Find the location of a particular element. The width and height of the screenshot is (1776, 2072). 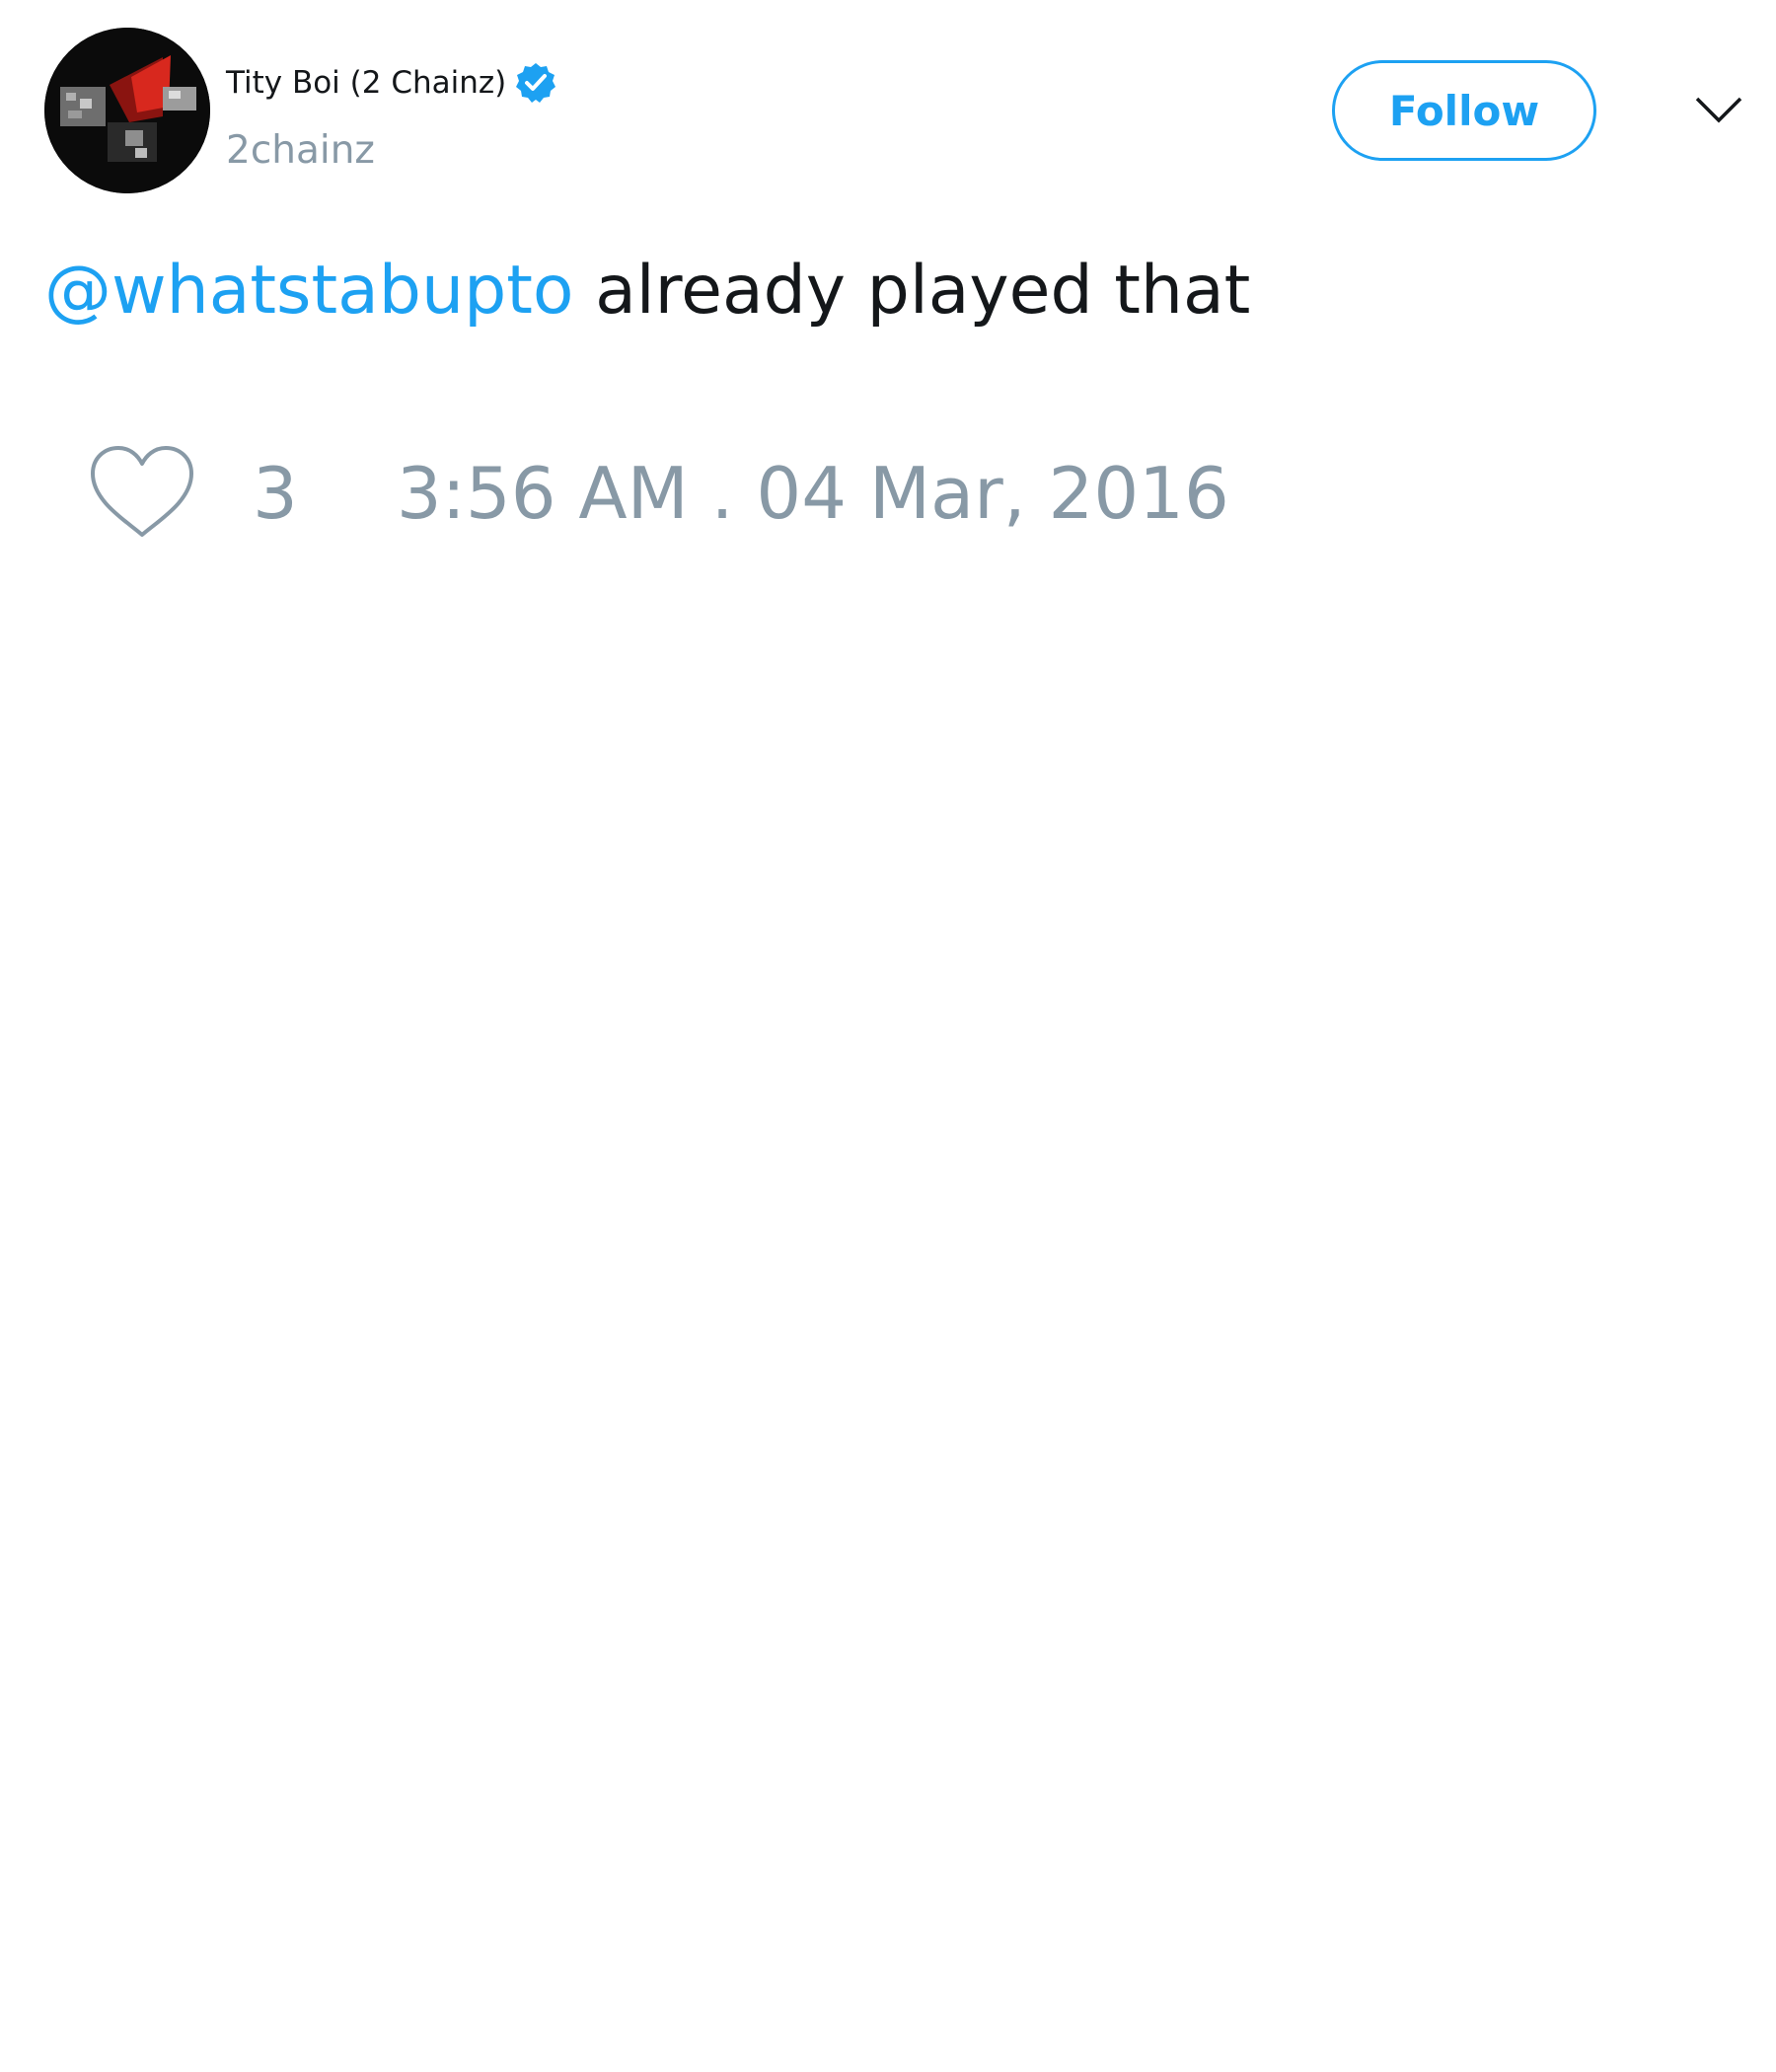

author-handle: 2chainz is located at coordinates (301, 151).